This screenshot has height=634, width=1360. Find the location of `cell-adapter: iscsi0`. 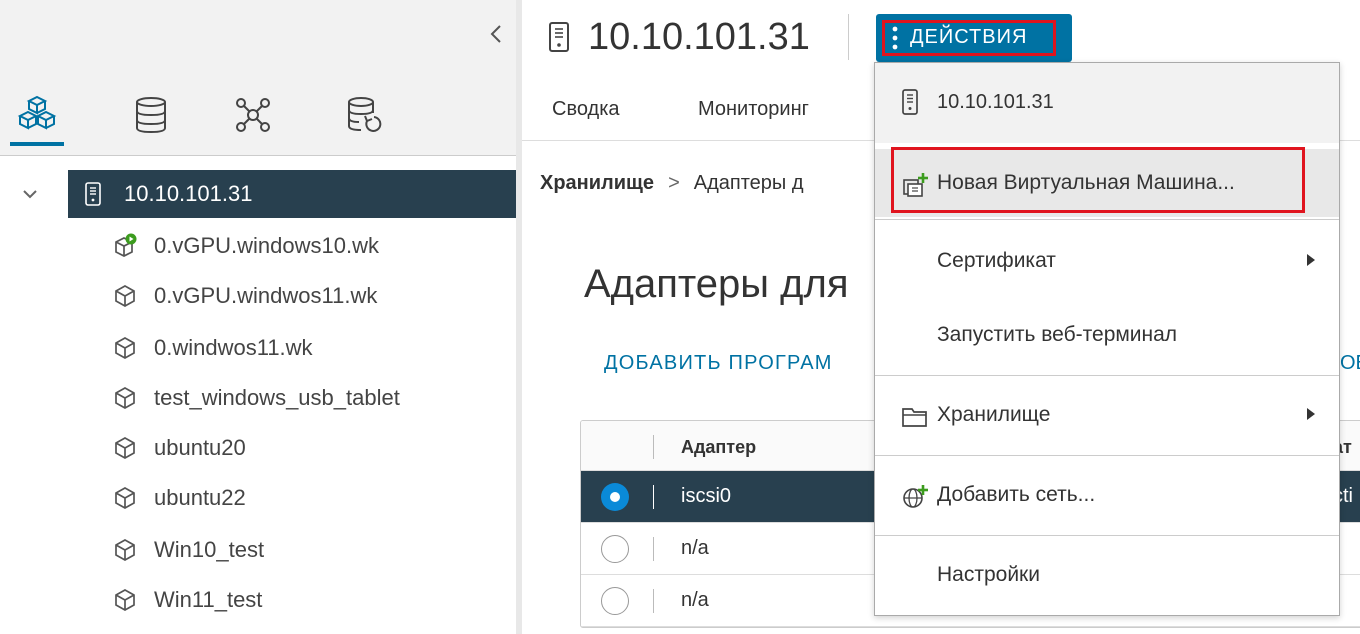

cell-adapter: iscsi0 is located at coordinates (706, 496).